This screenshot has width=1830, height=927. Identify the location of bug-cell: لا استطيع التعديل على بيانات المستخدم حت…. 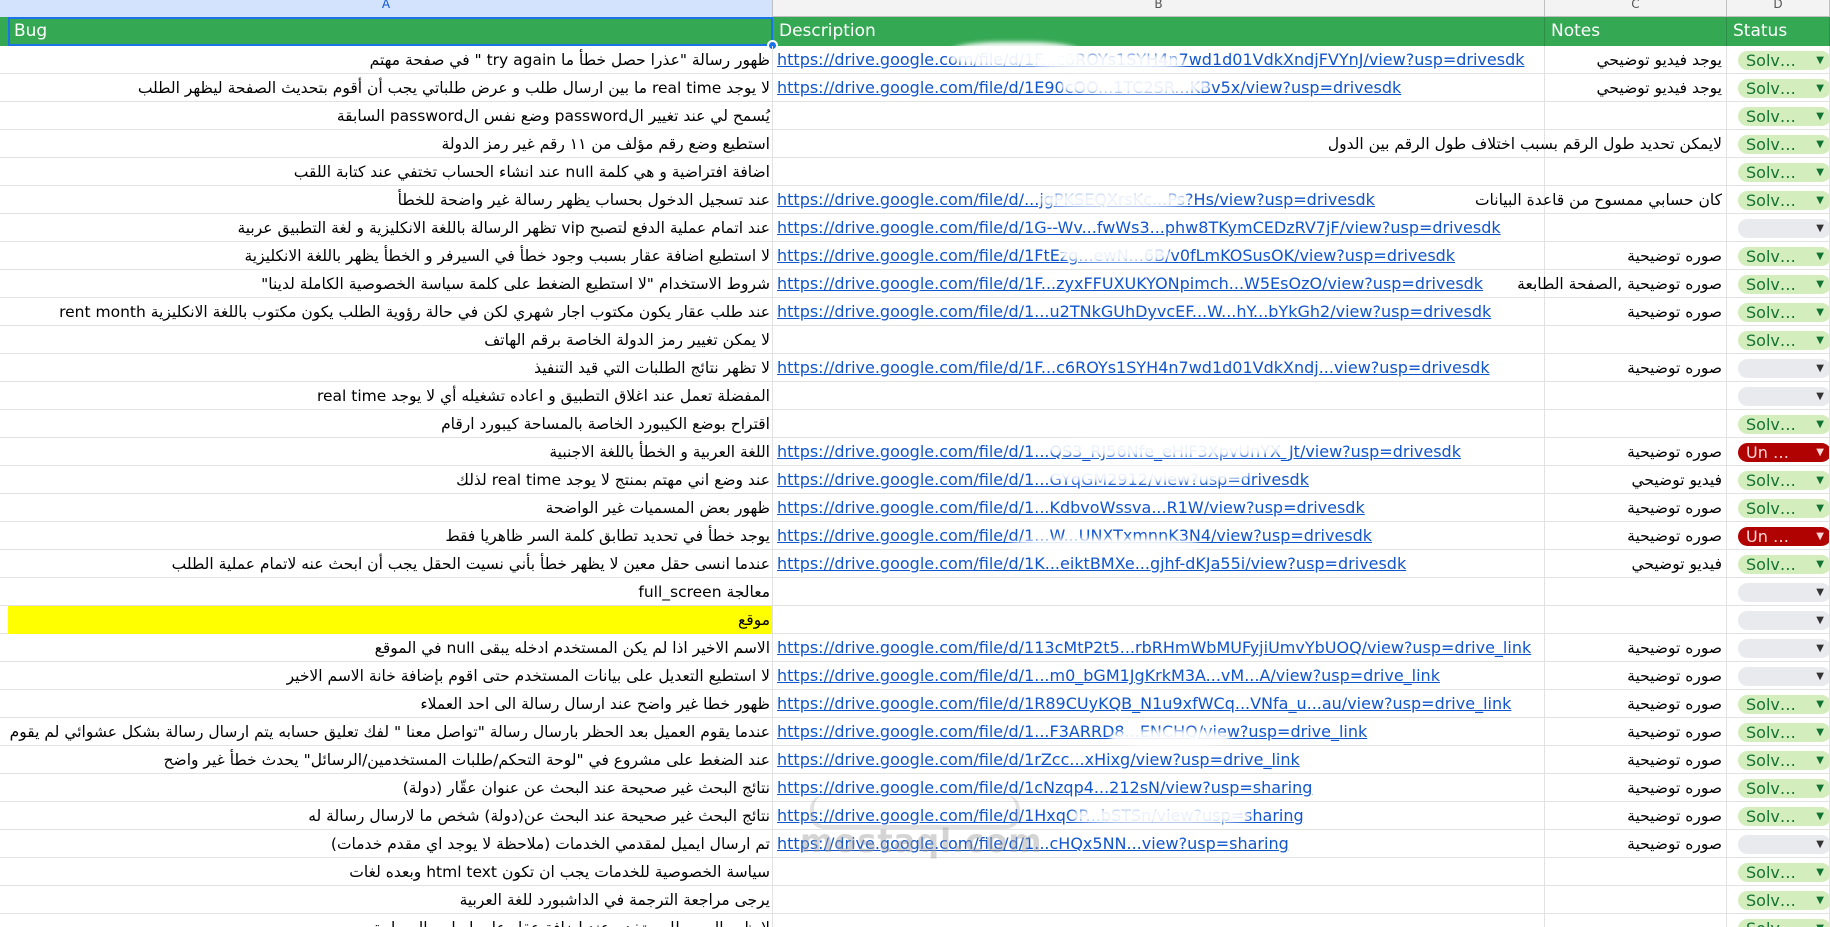
(390, 676).